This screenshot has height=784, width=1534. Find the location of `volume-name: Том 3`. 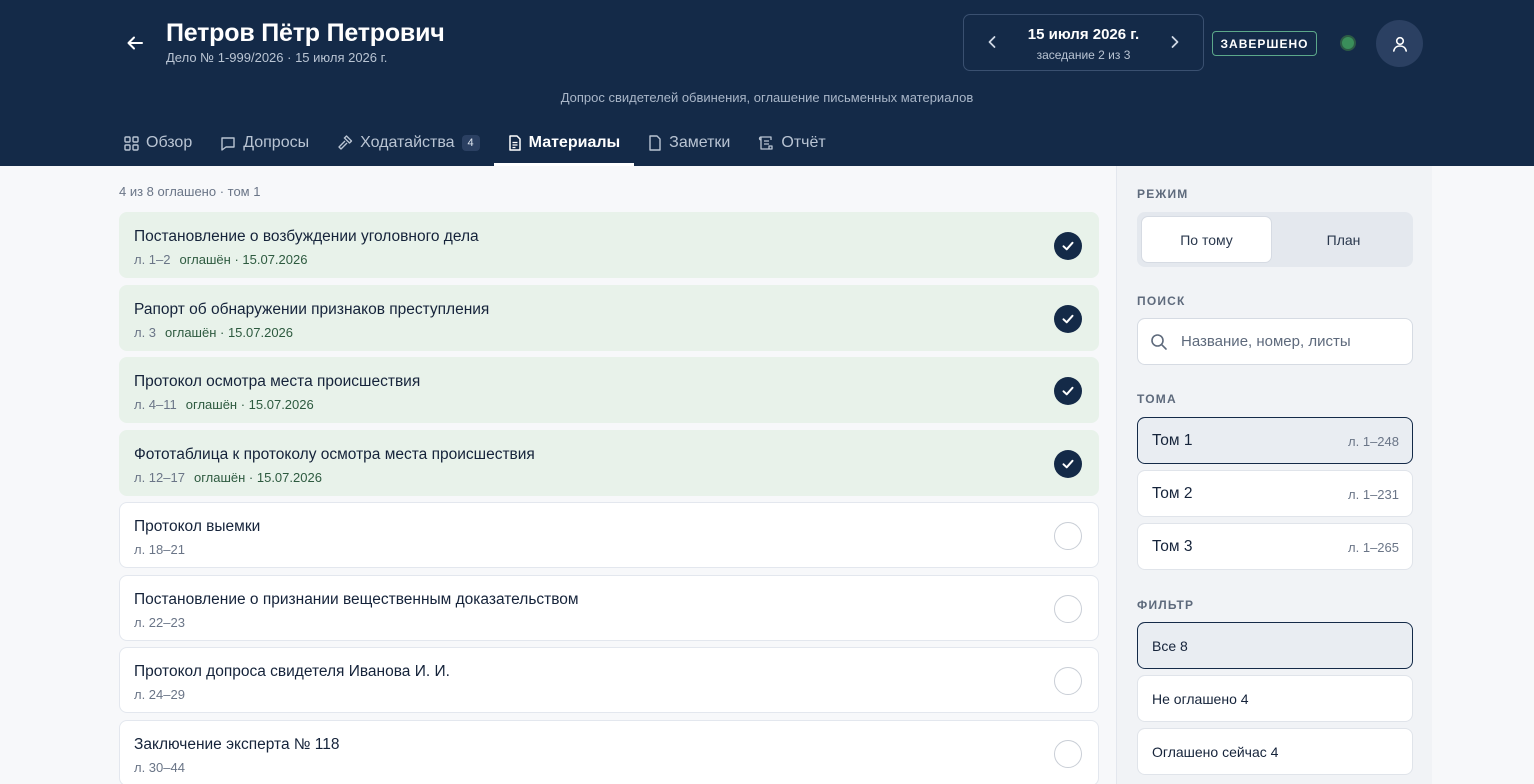

volume-name: Том 3 is located at coordinates (1172, 546).